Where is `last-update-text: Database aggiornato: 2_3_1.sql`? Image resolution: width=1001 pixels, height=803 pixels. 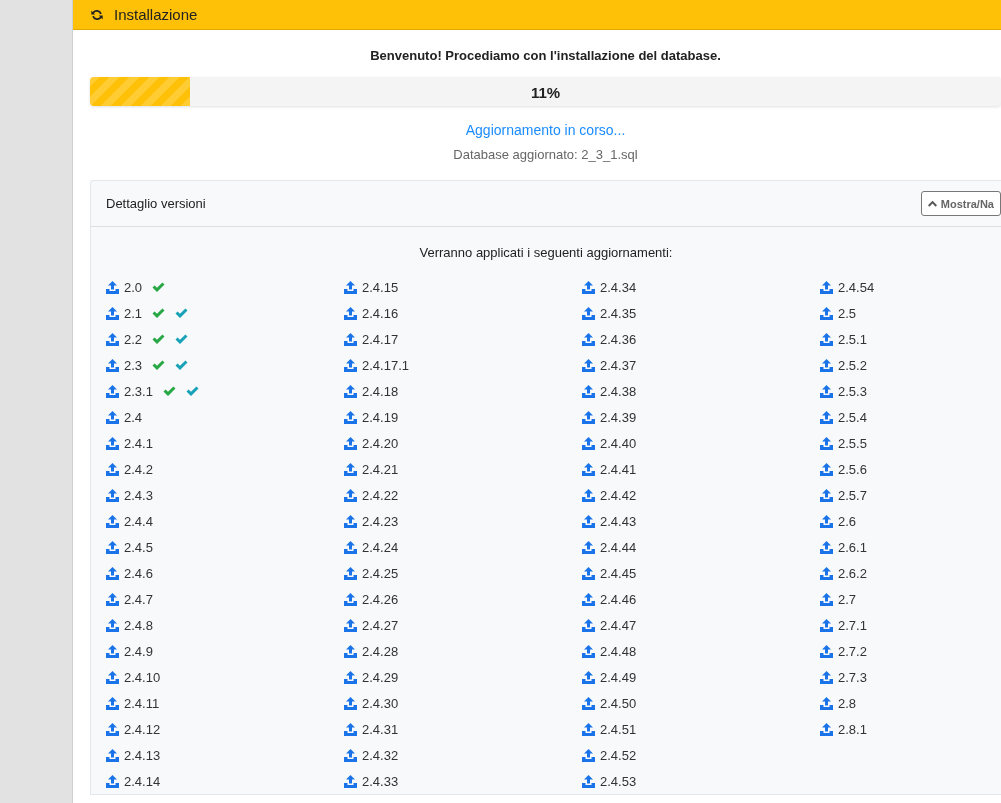
last-update-text: Database aggiornato: 2_3_1.sql is located at coordinates (545, 154).